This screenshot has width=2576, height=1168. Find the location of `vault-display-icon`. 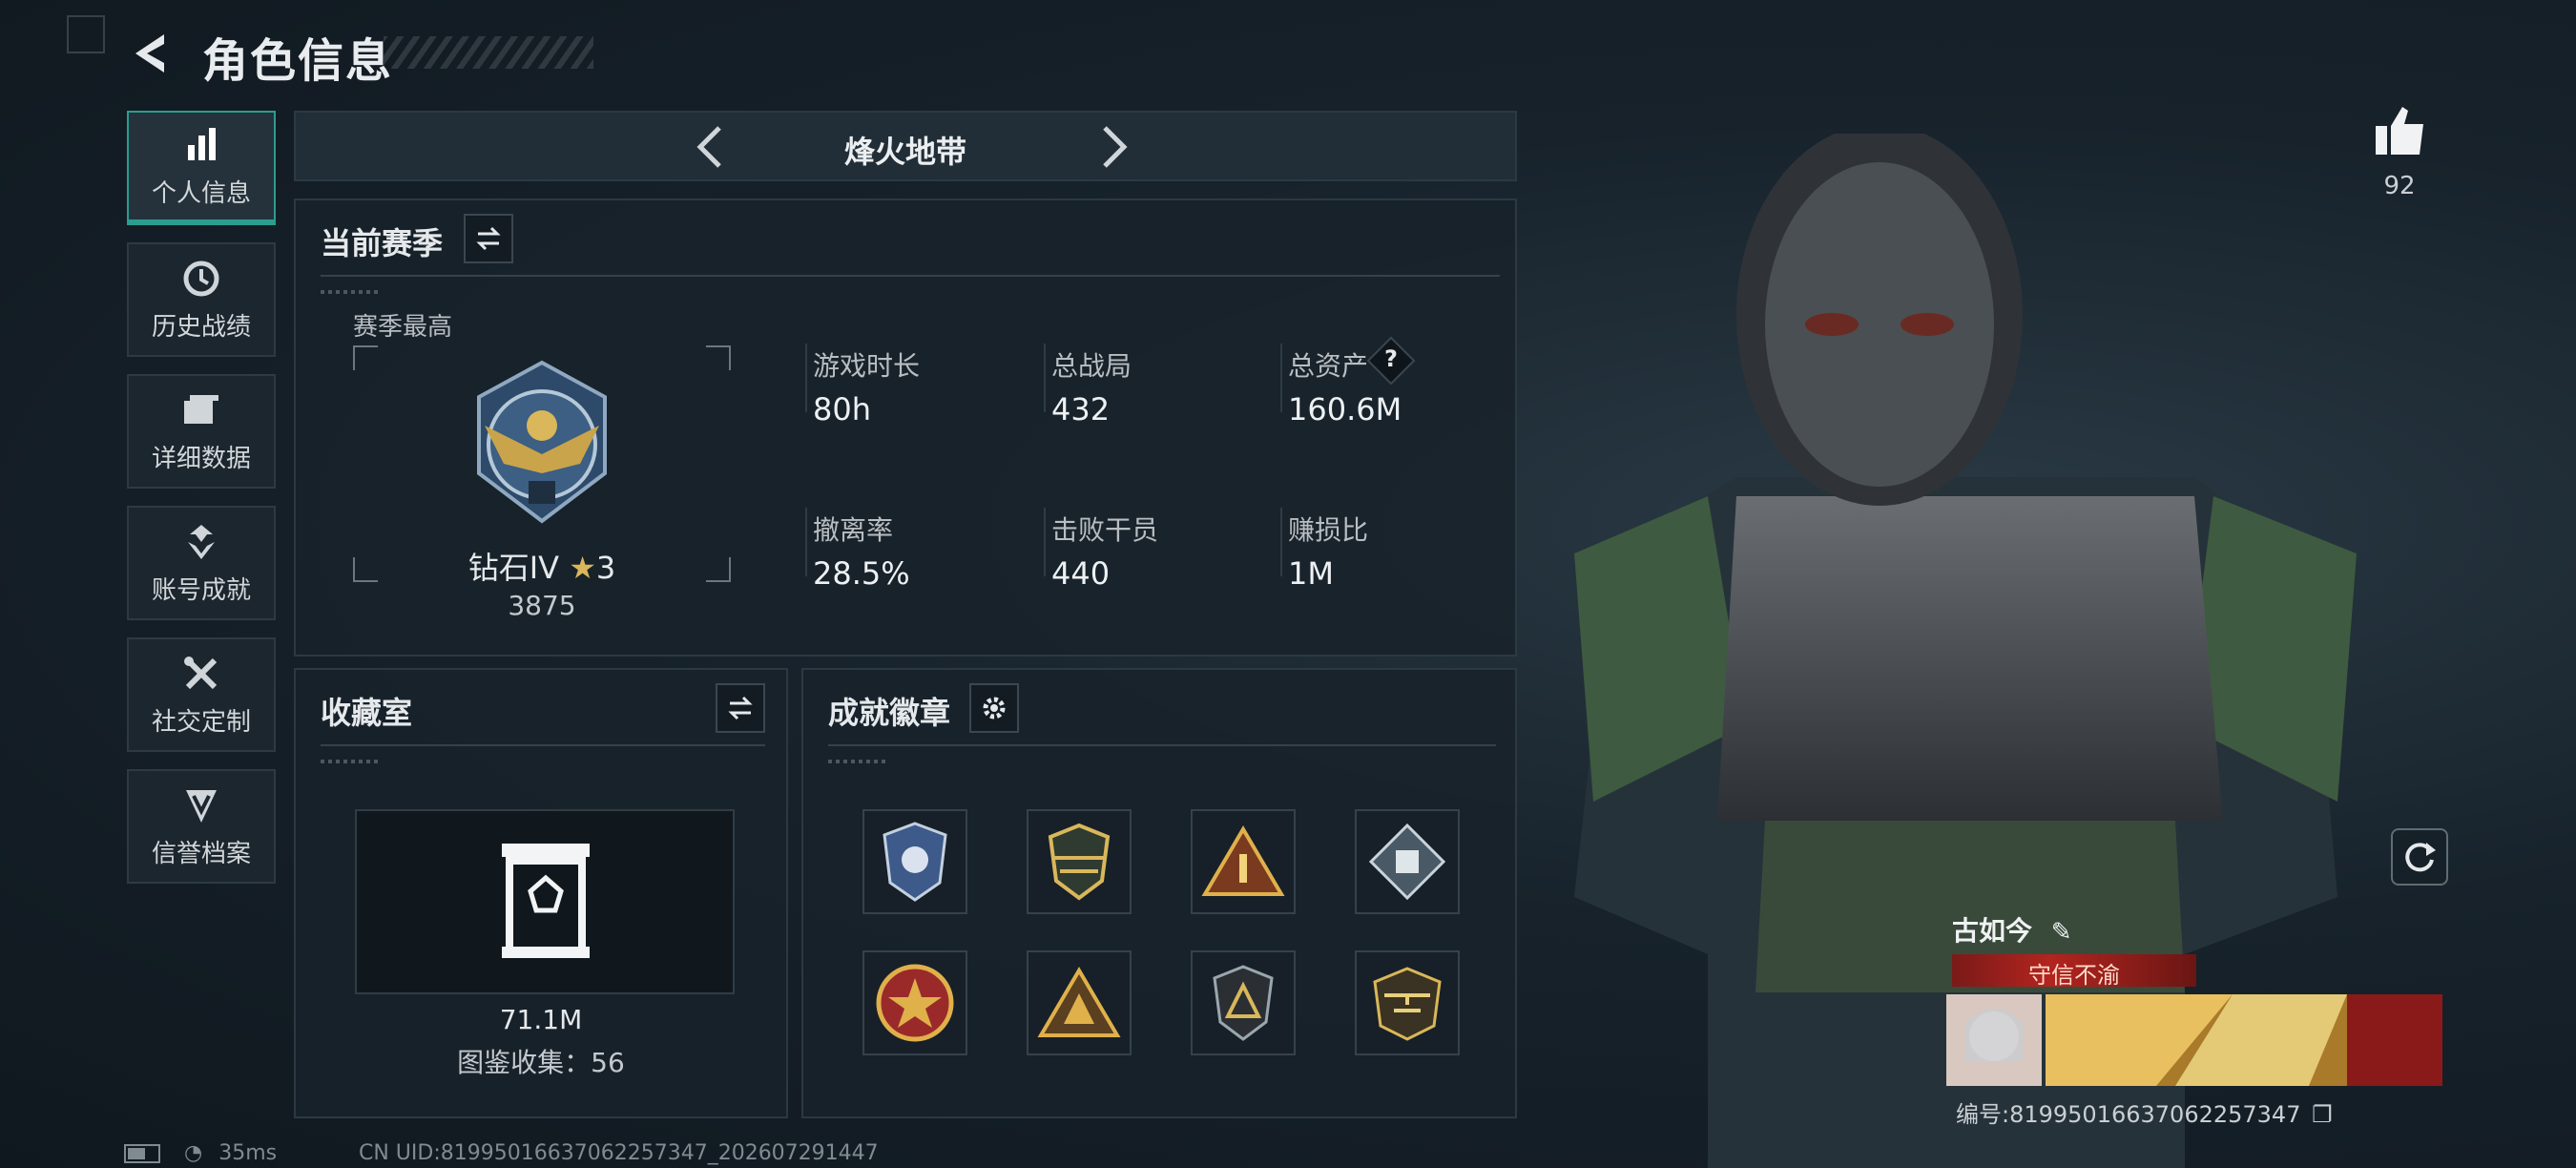

vault-display-icon is located at coordinates (546, 901).